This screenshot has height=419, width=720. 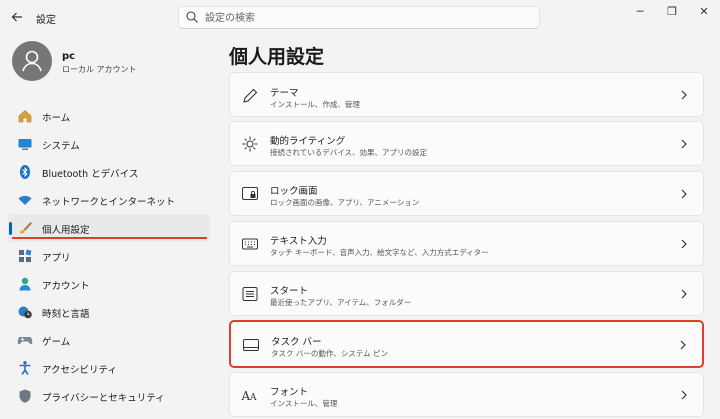 What do you see at coordinates (250, 244) in the screenshot?
I see `keyboard-icon` at bounding box center [250, 244].